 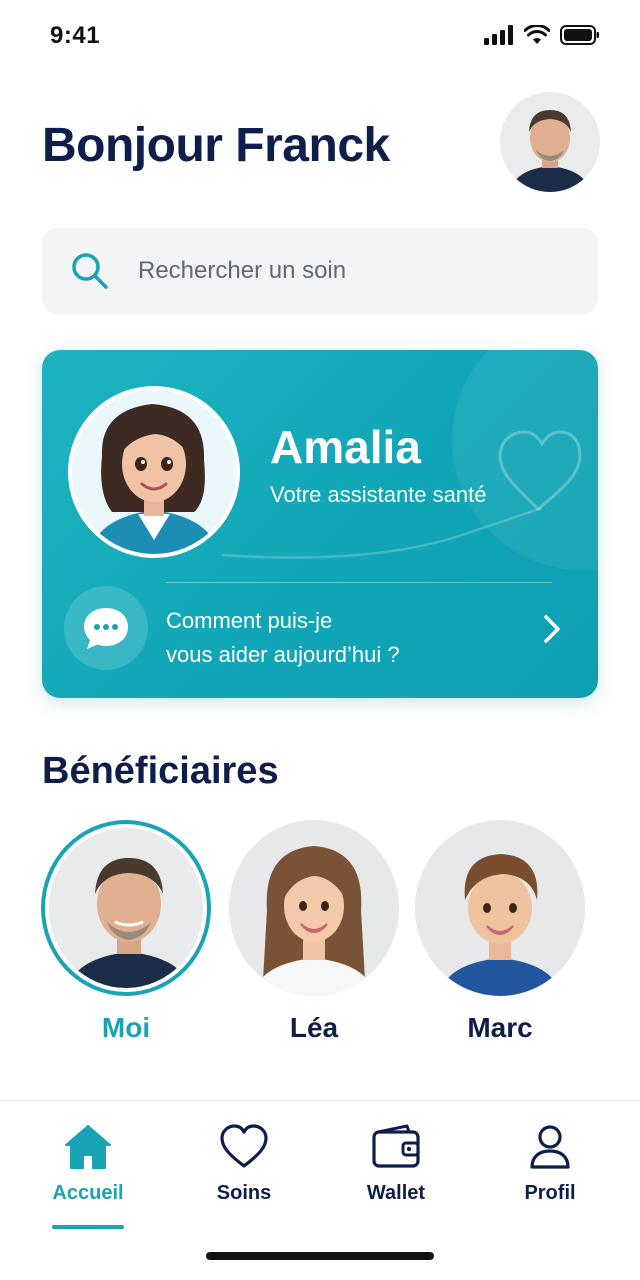 What do you see at coordinates (320, 1256) in the screenshot?
I see `home-indicator` at bounding box center [320, 1256].